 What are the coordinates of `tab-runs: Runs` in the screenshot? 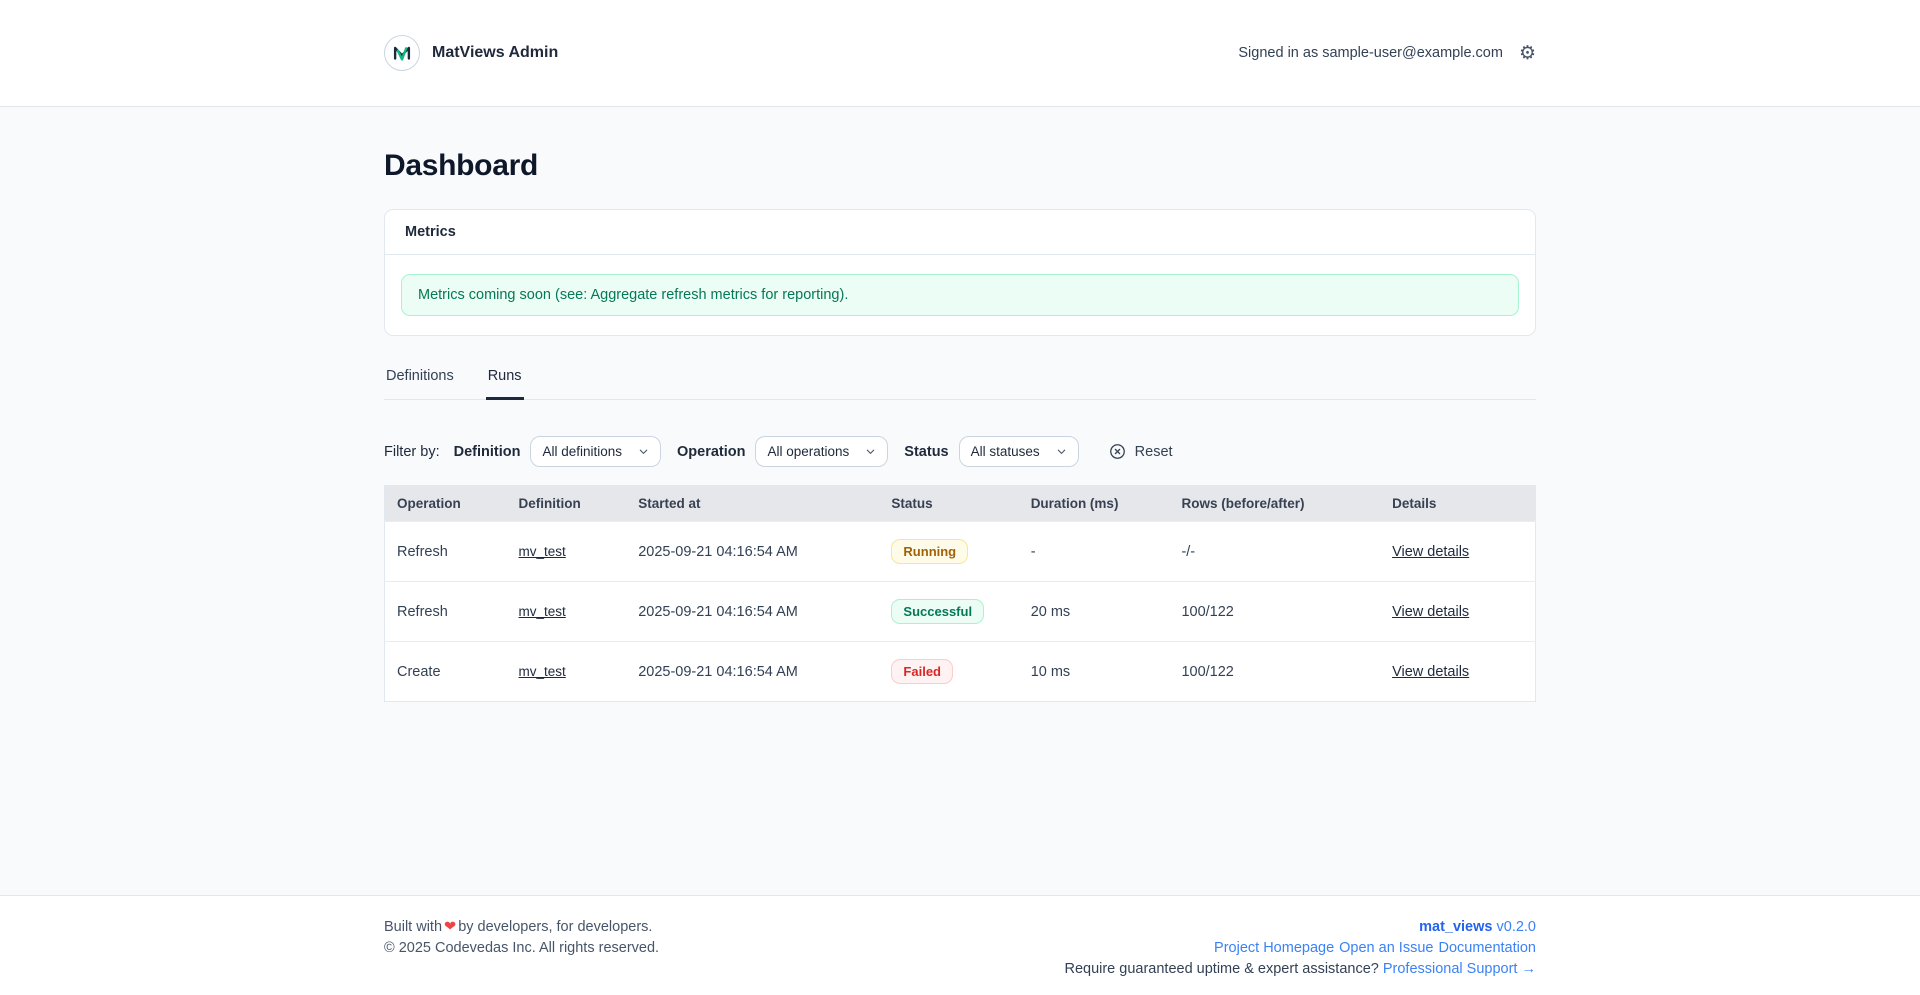 It's located at (504, 381).